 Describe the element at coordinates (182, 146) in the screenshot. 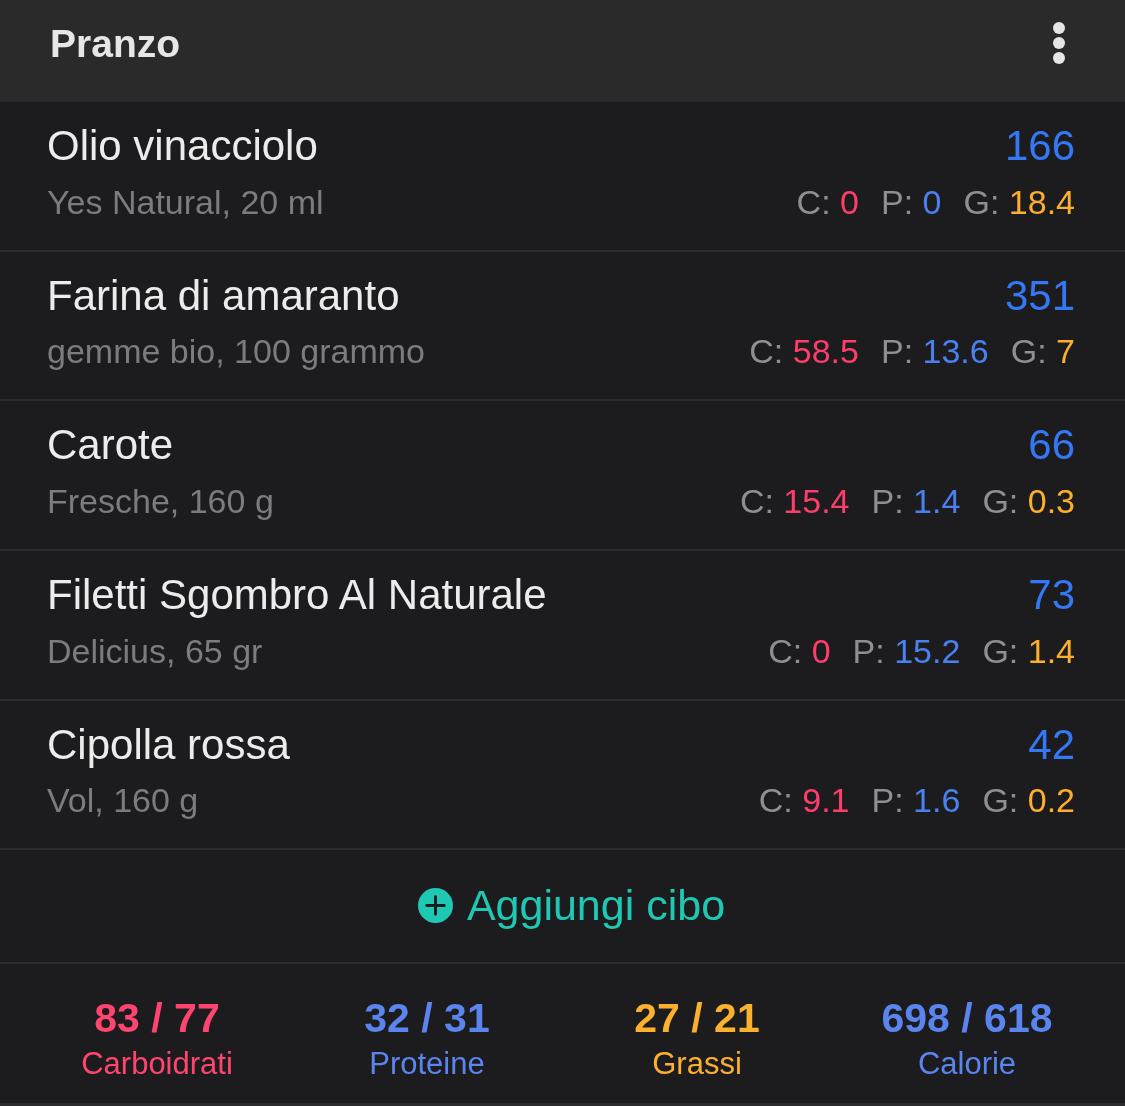

I see `food-name: Olio vinacciolo` at that location.